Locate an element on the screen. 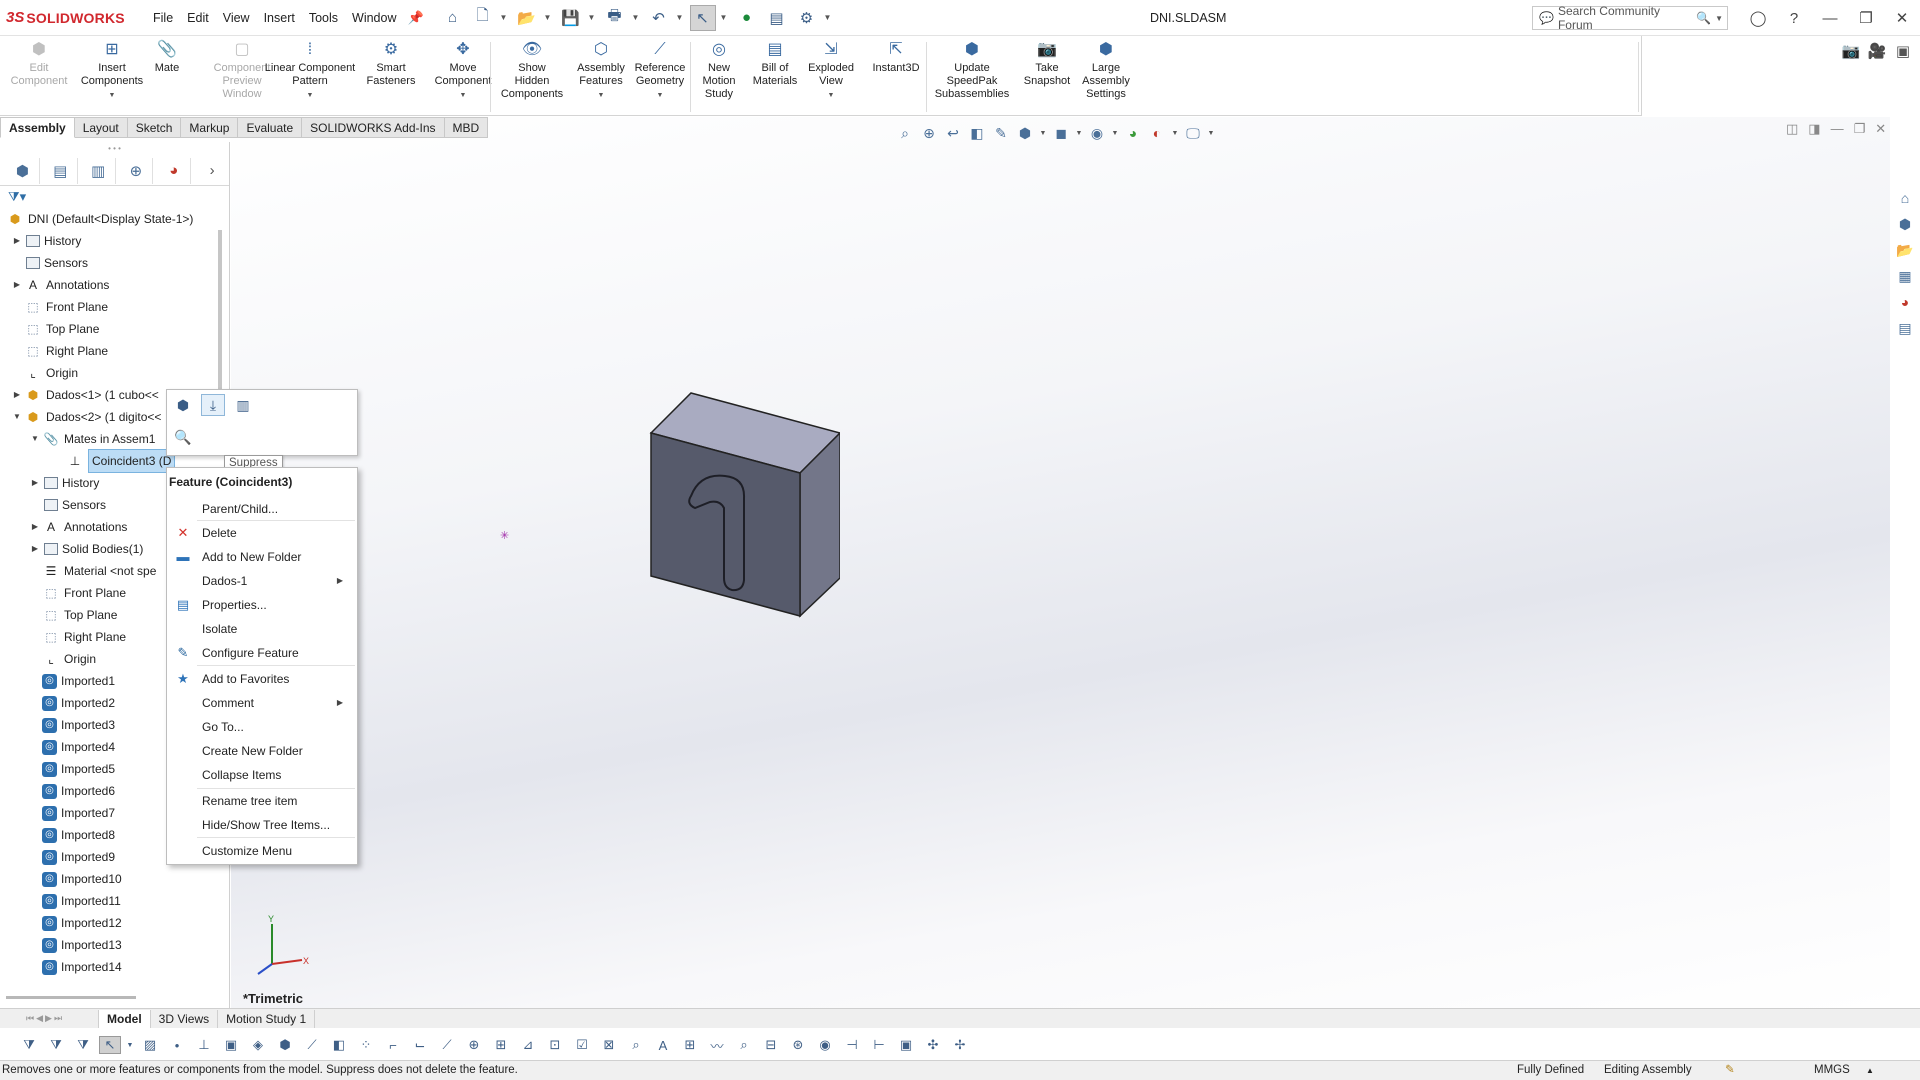 This screenshot has height=1080, width=1920. display-manager-tab-icon: ◕ is located at coordinates (174, 170).